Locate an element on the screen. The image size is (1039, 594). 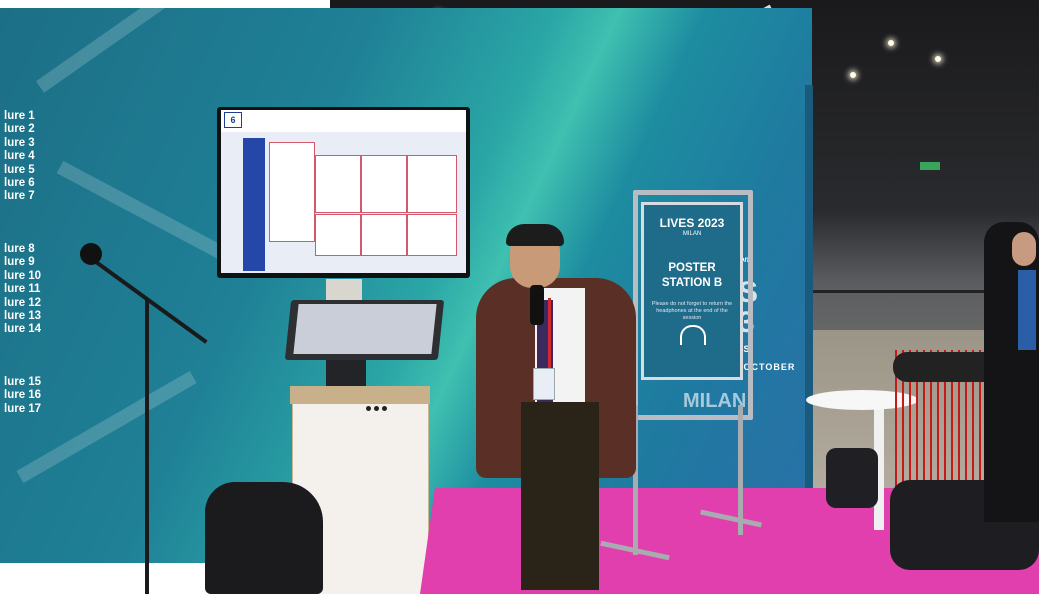
figure-label: lure 11 is located at coordinates (22, 289).